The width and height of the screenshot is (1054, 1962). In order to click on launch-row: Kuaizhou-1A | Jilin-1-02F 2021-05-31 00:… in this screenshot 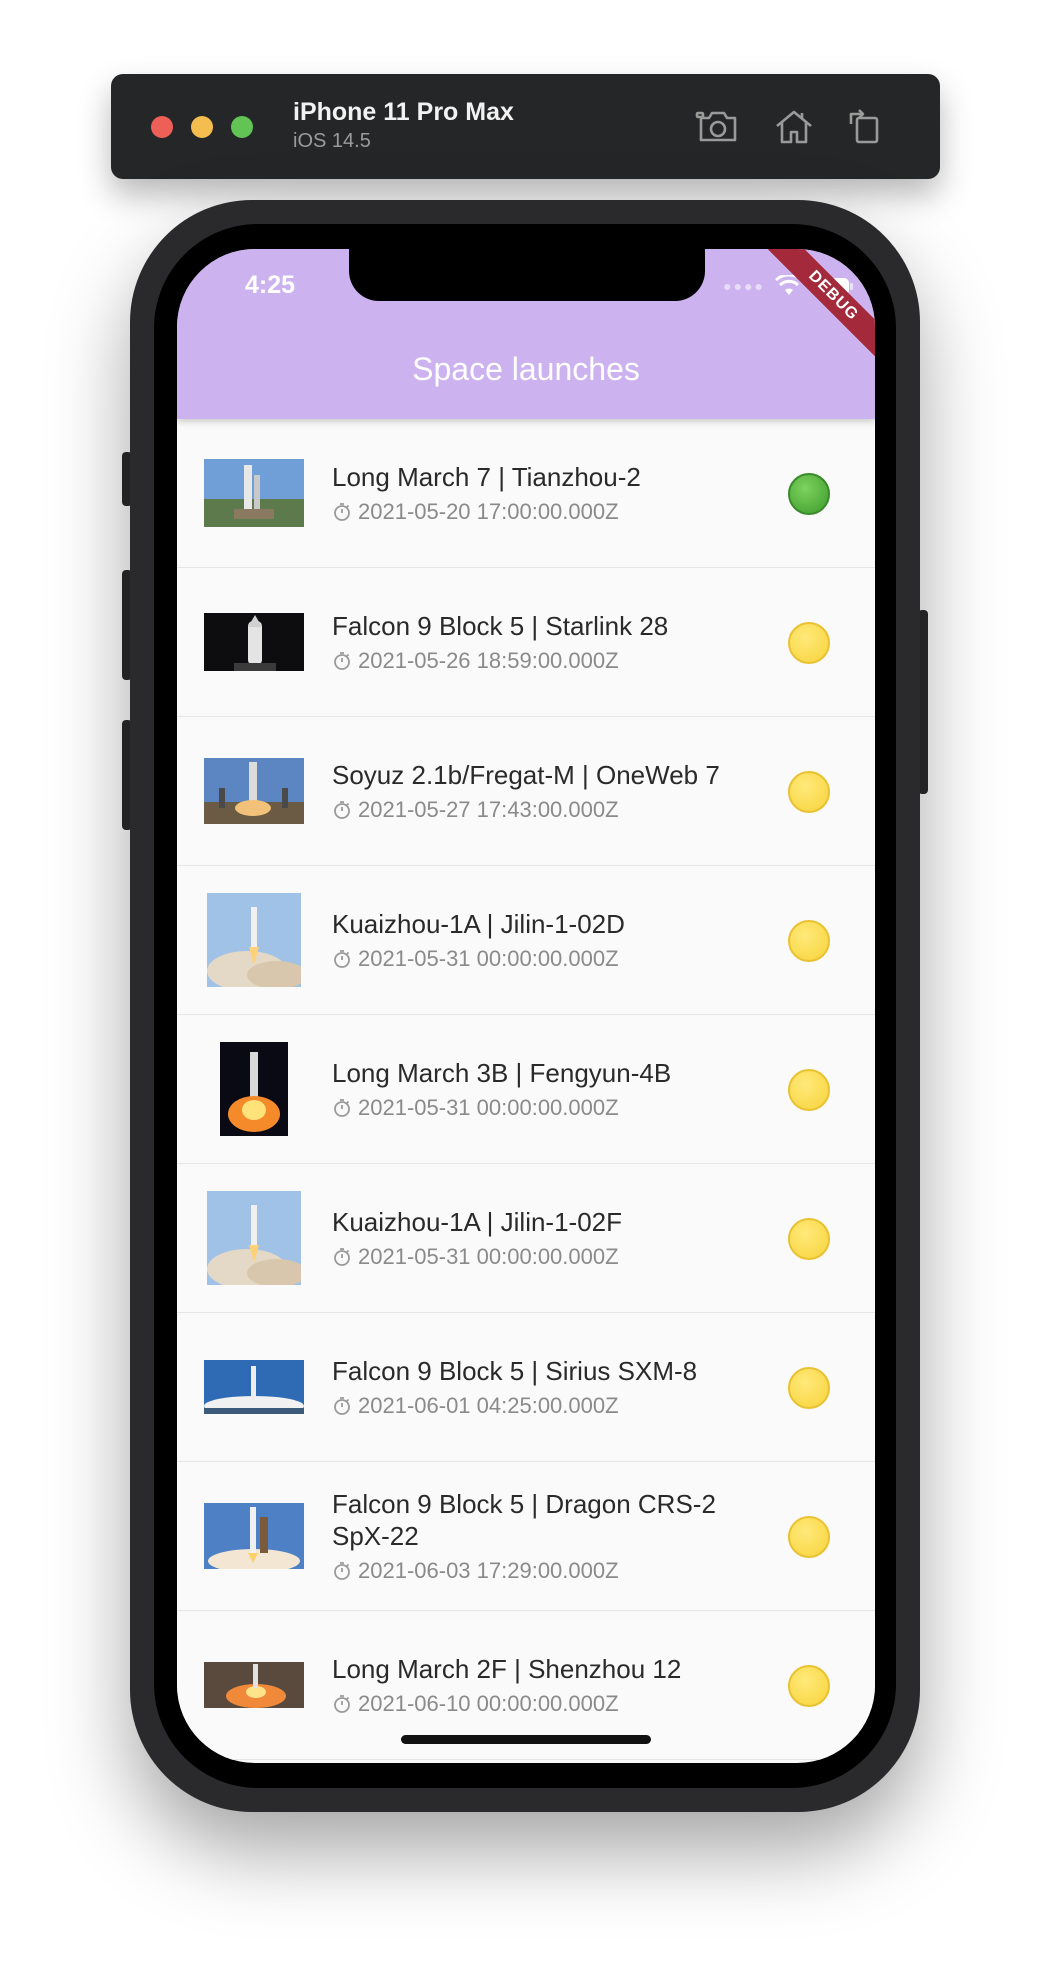, I will do `click(526, 1238)`.